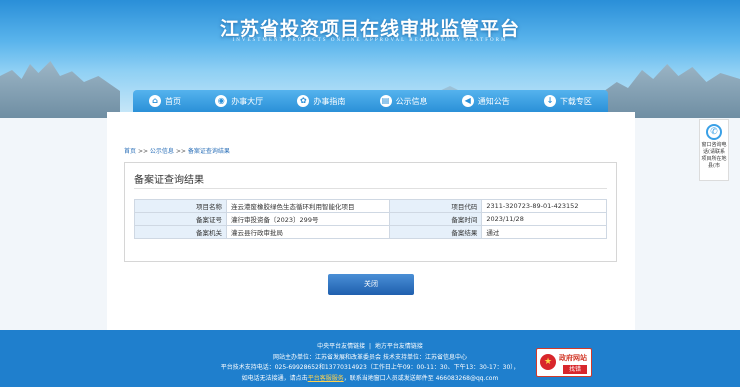 The height and width of the screenshot is (387, 740). I want to click on panel-divider, so click(370, 188).